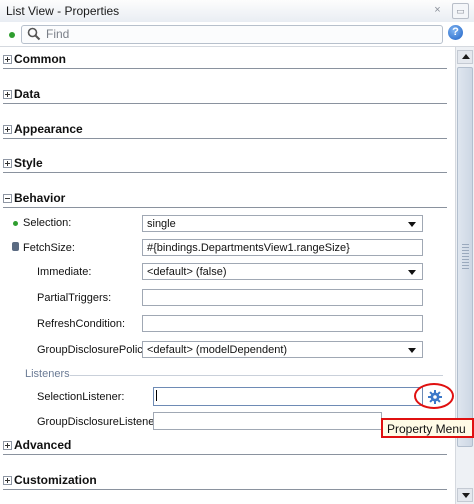 Image resolution: width=474 pixels, height=504 pixels. Describe the element at coordinates (256, 375) in the screenshot. I see `listeners-divider` at that location.